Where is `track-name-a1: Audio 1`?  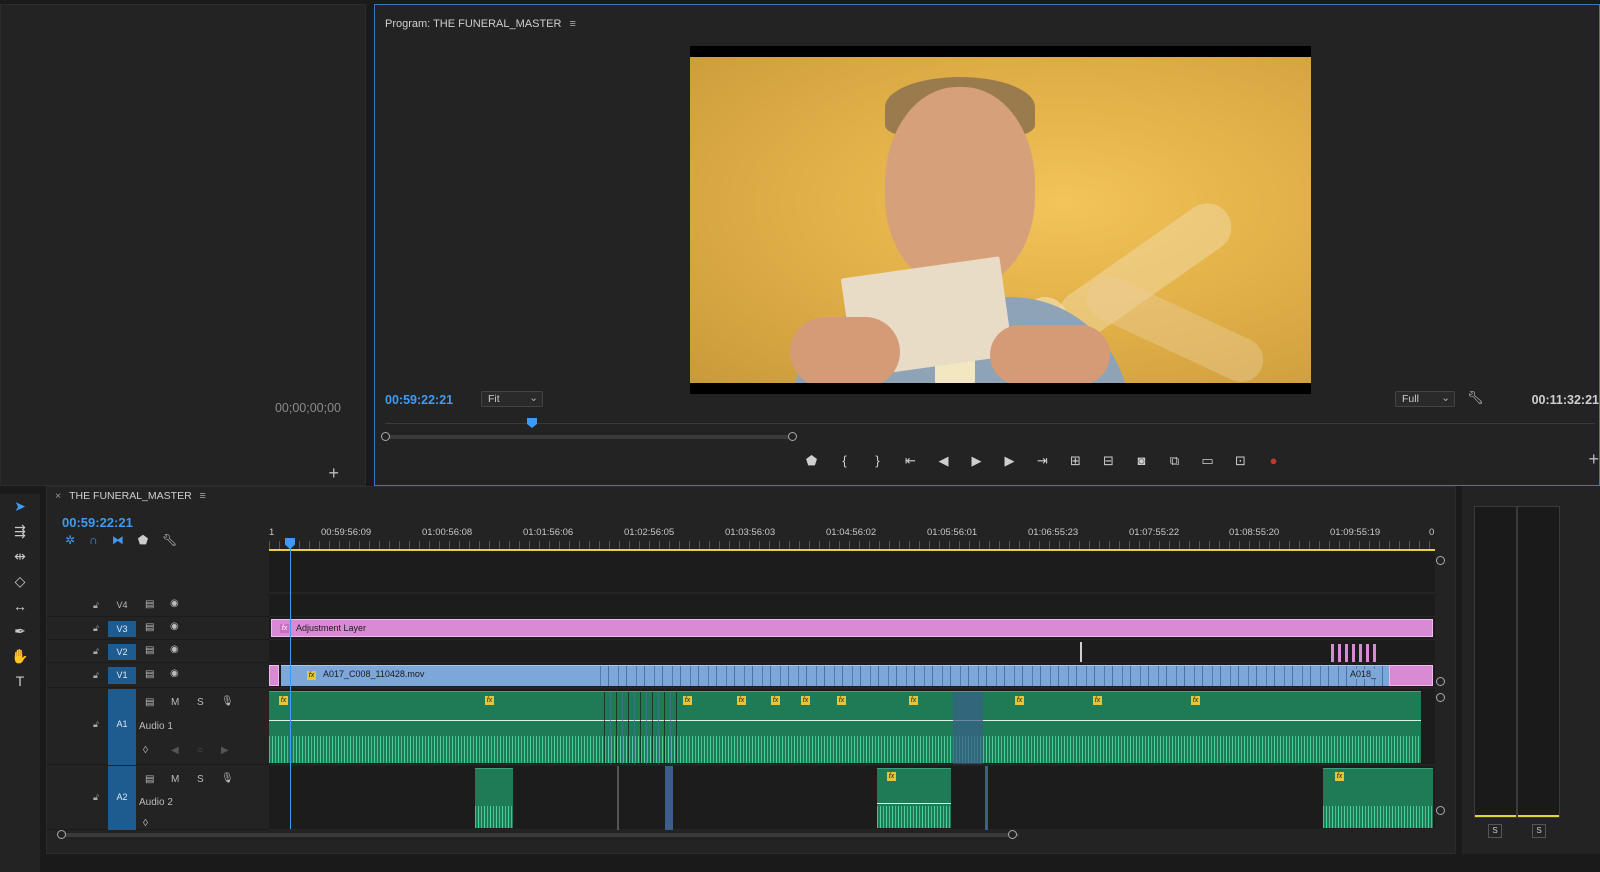
track-name-a1: Audio 1 is located at coordinates (156, 726).